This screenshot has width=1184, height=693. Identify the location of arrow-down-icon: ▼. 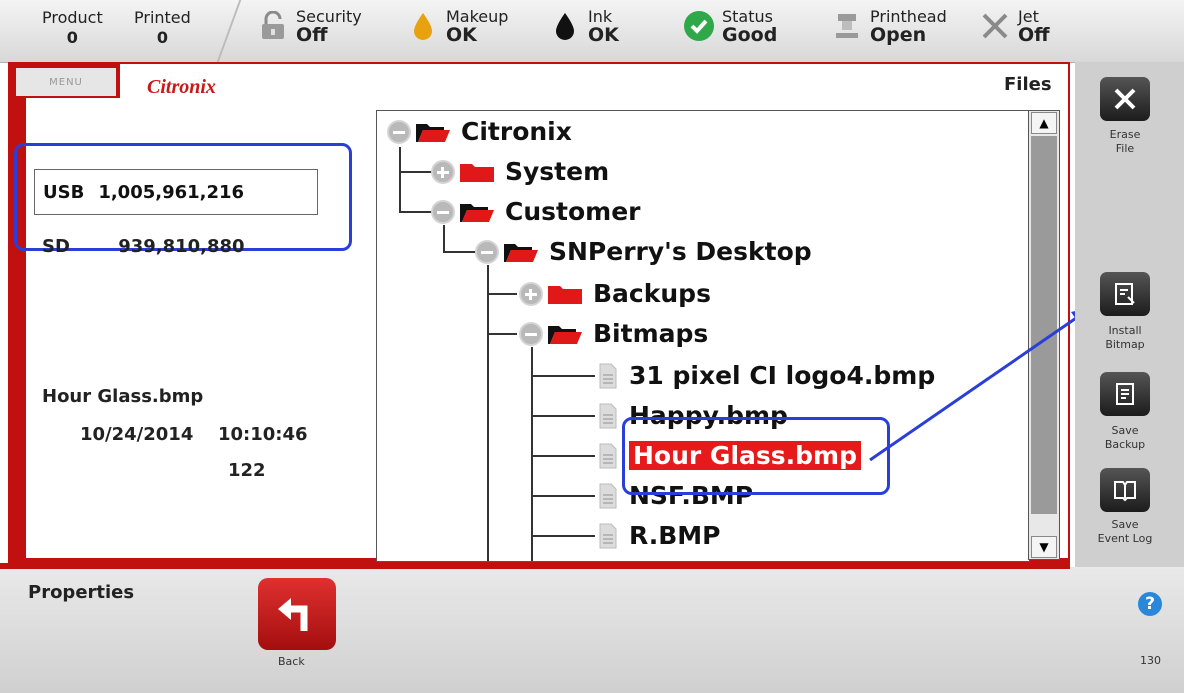
(1044, 547).